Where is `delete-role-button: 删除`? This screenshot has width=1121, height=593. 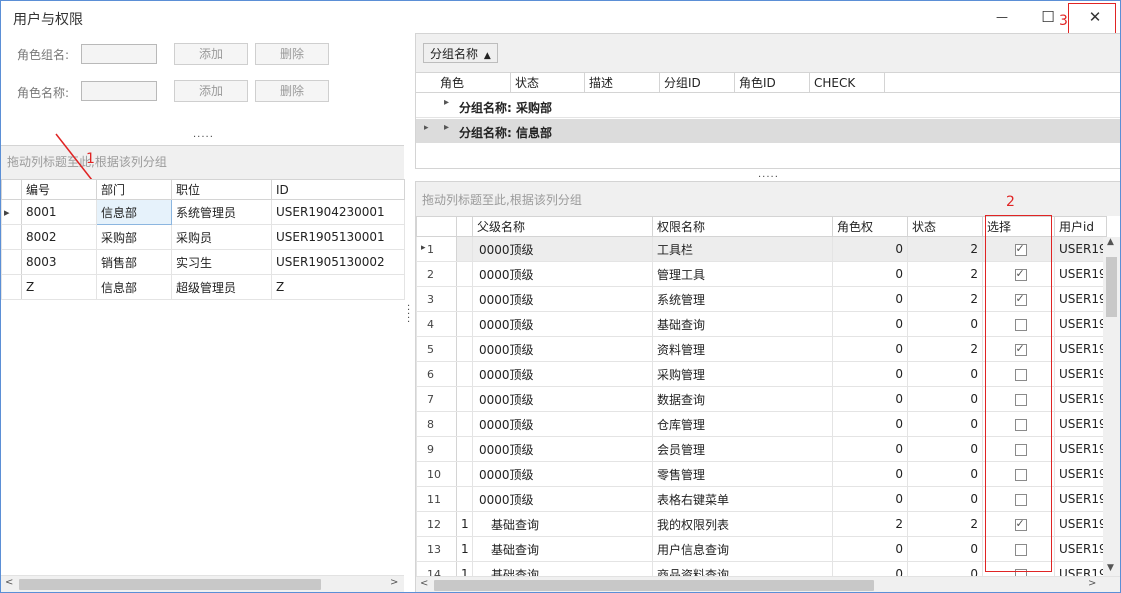
delete-role-button: 删除 is located at coordinates (292, 91).